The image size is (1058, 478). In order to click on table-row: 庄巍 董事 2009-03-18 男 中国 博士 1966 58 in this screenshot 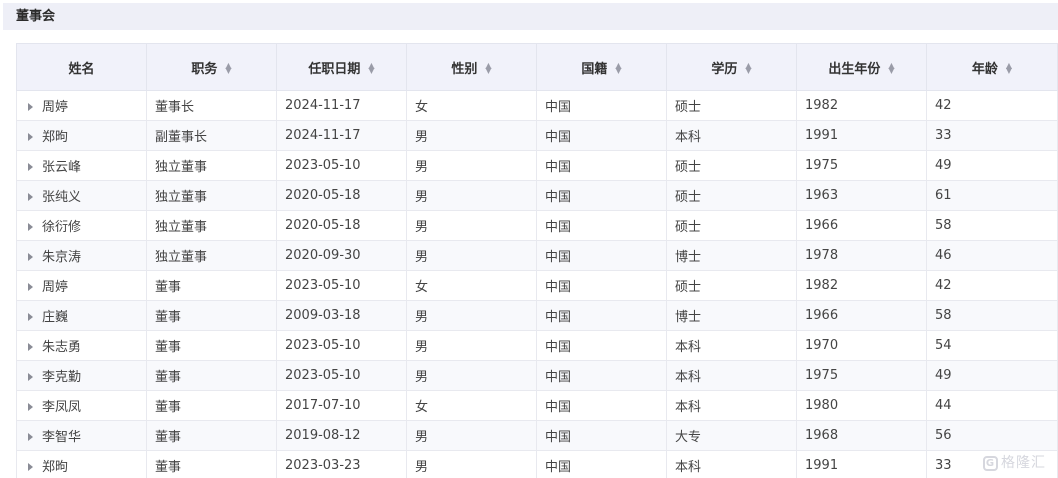, I will do `click(537, 315)`.